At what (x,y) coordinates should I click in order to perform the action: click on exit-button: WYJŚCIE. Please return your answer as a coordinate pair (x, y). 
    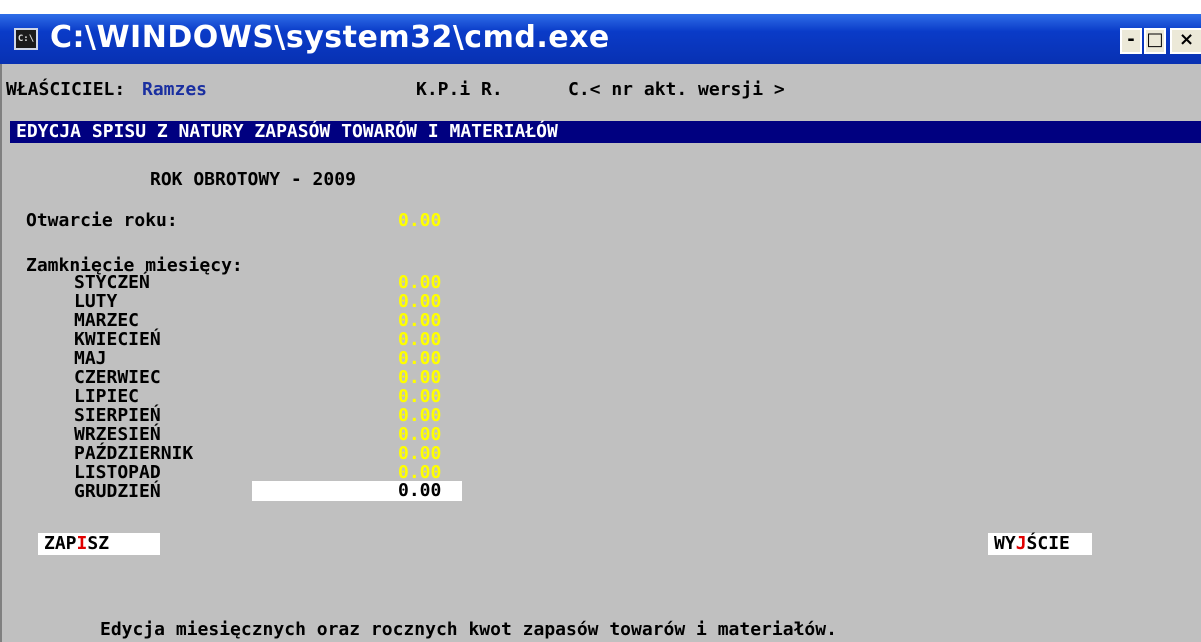
    Looking at the image, I should click on (1040, 544).